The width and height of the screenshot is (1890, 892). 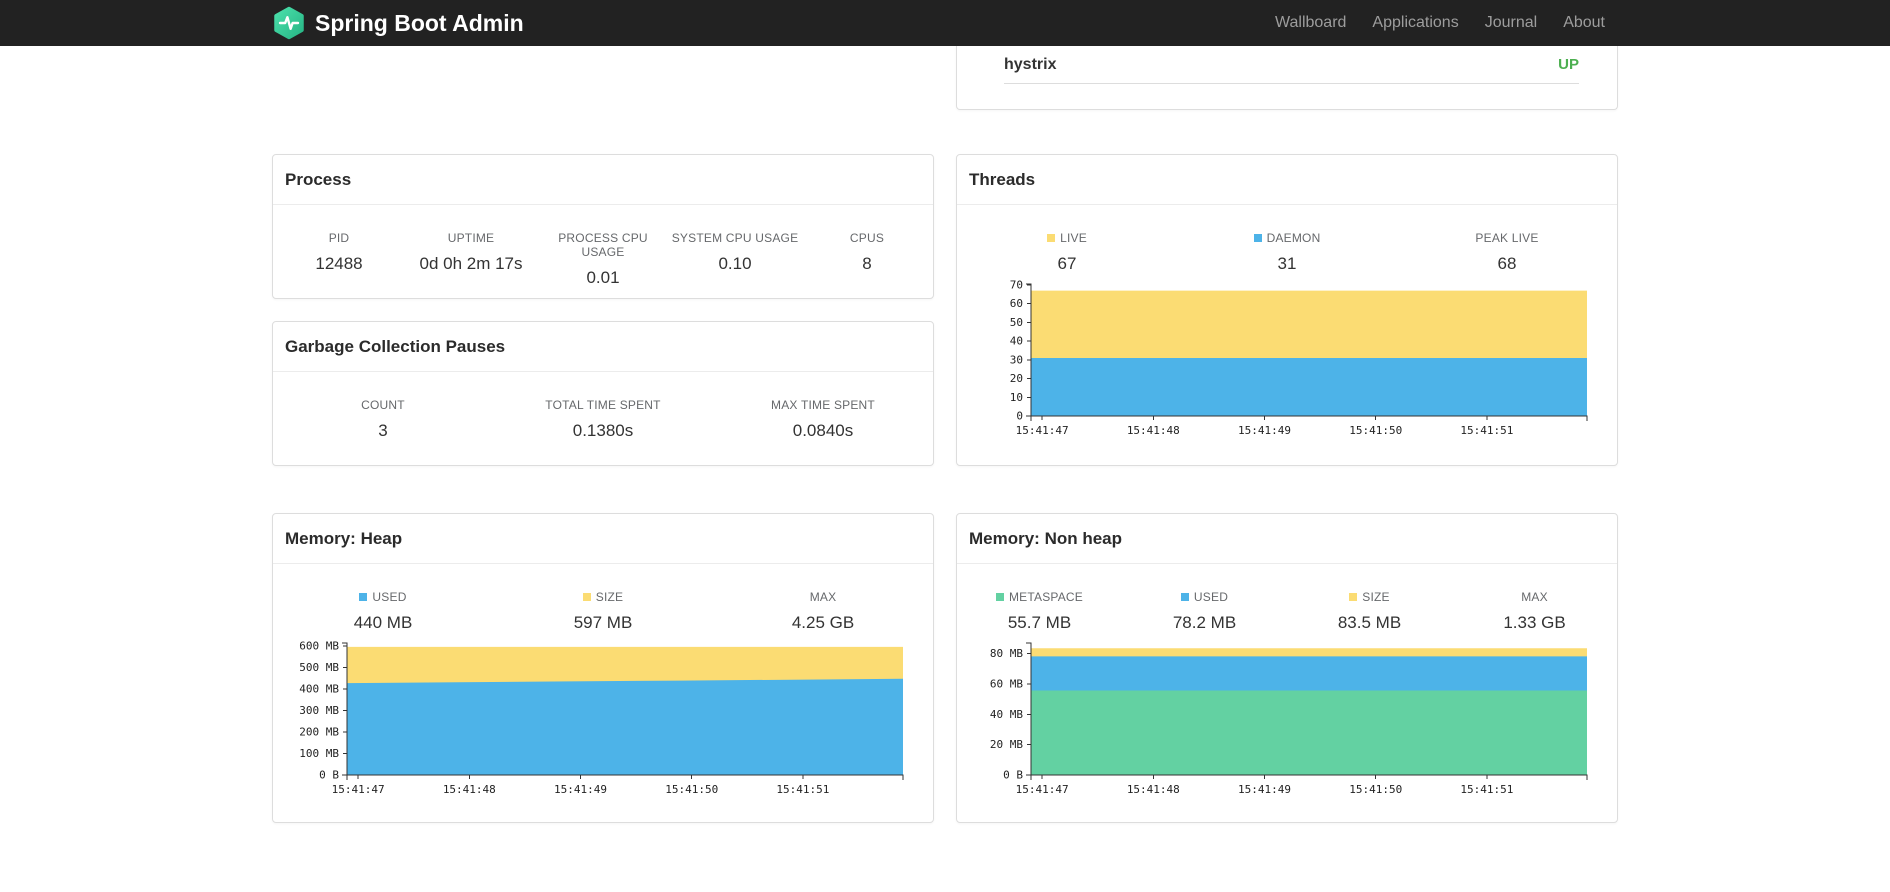 What do you see at coordinates (603, 347) in the screenshot?
I see `gc-card-title: Garbage Collection Pauses` at bounding box center [603, 347].